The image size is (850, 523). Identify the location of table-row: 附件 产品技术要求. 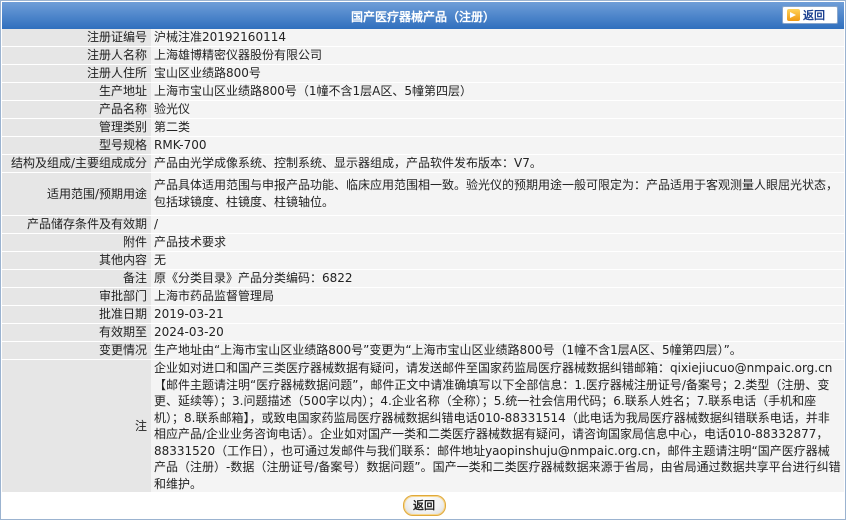
(423, 242).